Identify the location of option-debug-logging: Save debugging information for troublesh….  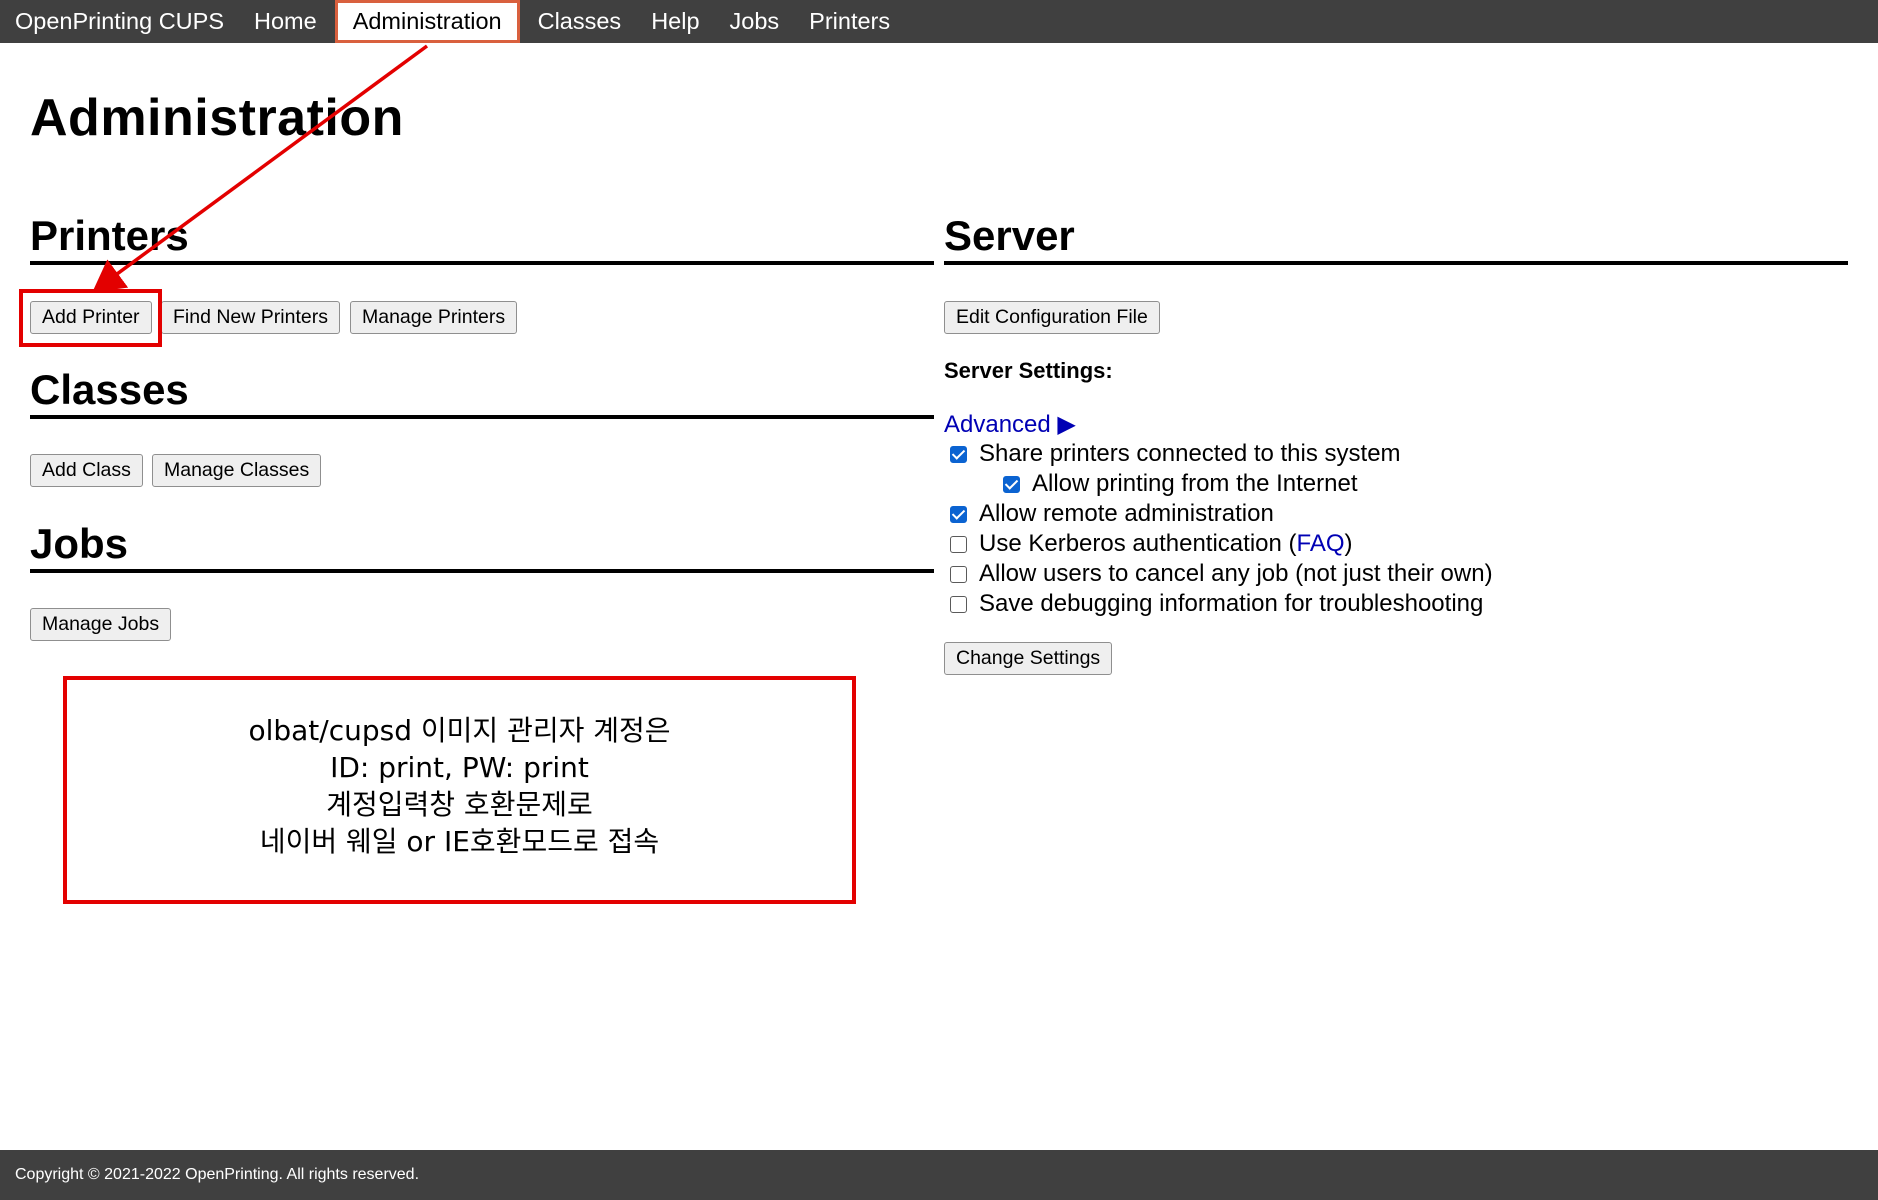
(1216, 604).